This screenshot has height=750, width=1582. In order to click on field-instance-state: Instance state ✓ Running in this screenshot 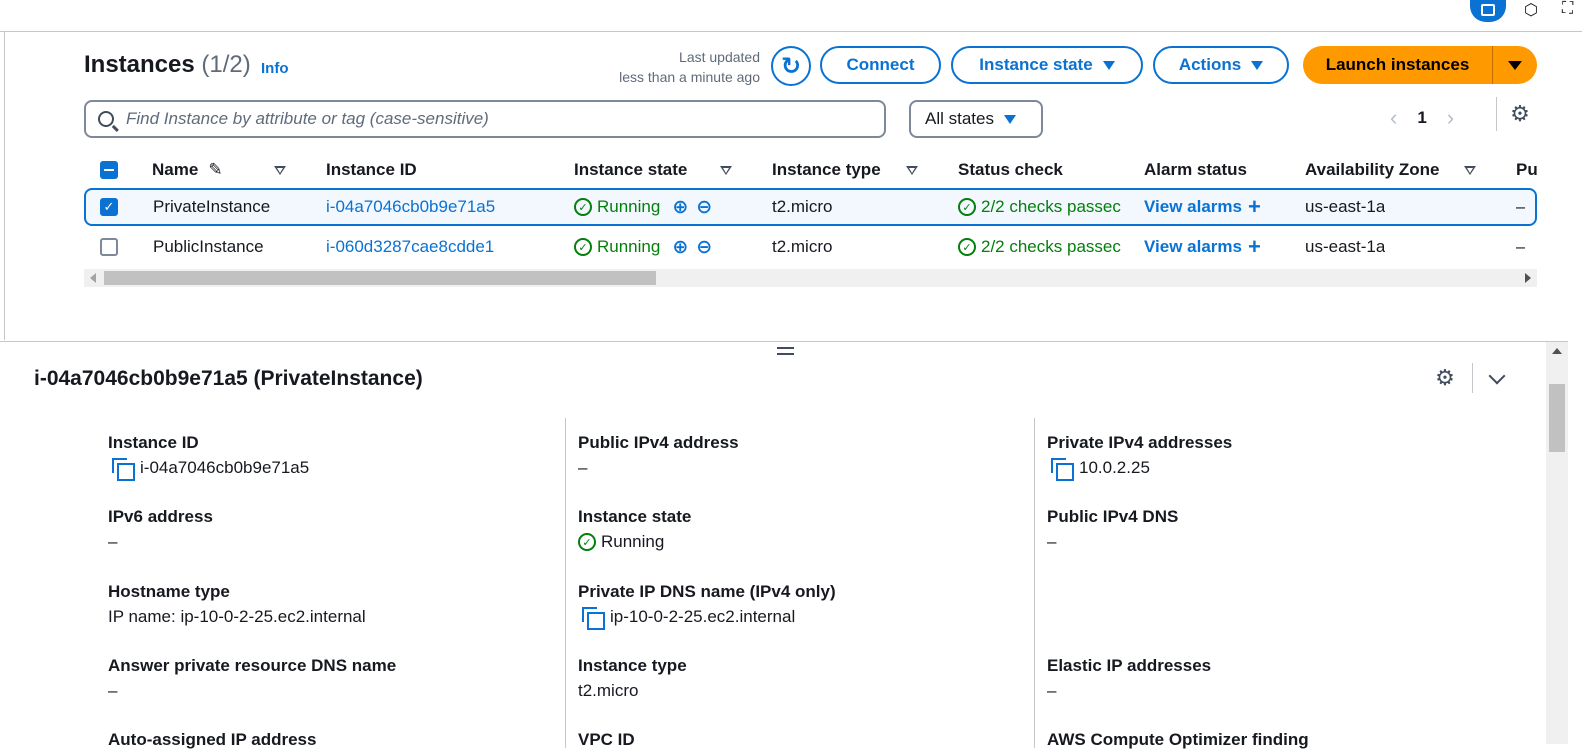, I will do `click(798, 529)`.